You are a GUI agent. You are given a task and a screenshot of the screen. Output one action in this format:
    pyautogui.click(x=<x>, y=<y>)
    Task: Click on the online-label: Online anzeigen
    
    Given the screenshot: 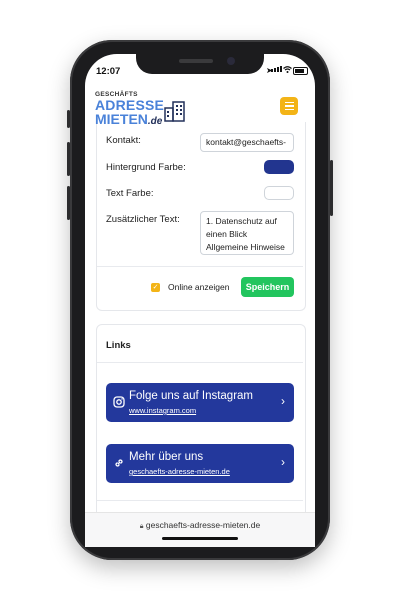 What is the action you would take?
    pyautogui.click(x=199, y=287)
    